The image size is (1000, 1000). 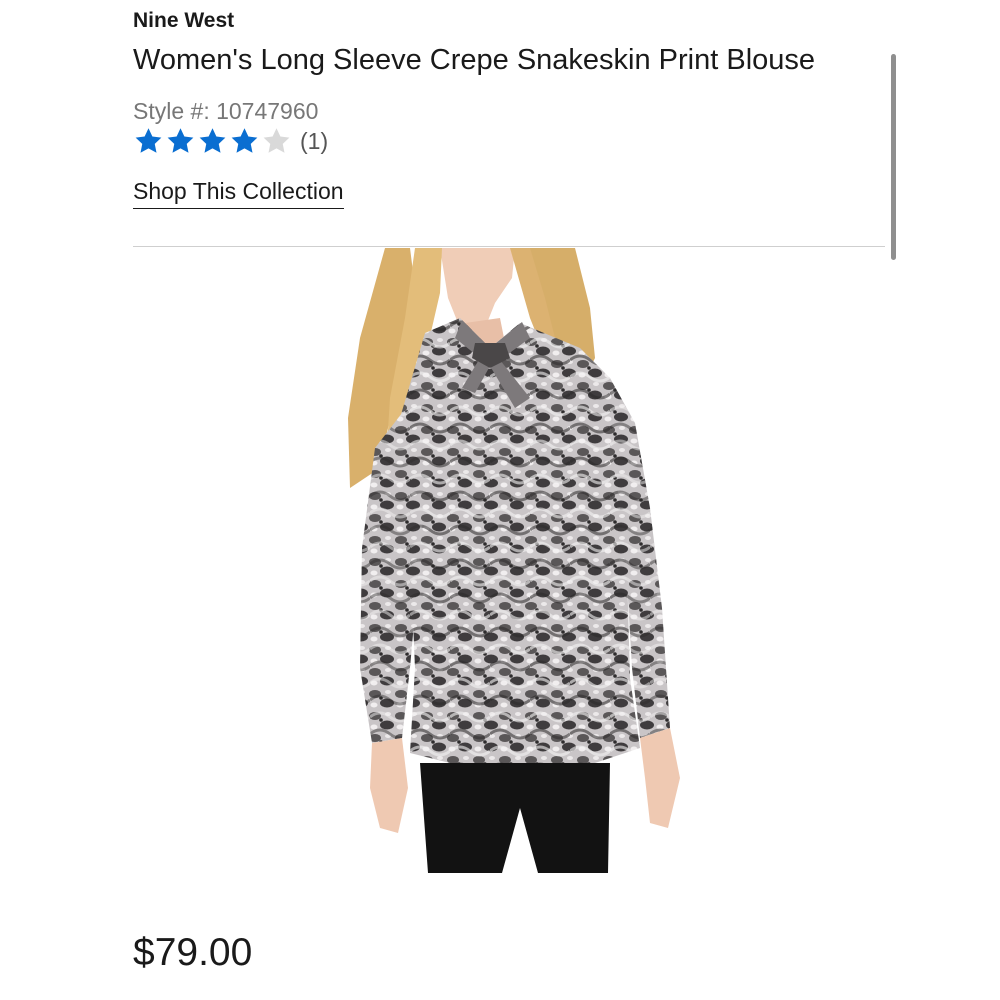 I want to click on shop-this-collection-link: Shop This Collection, so click(x=238, y=193).